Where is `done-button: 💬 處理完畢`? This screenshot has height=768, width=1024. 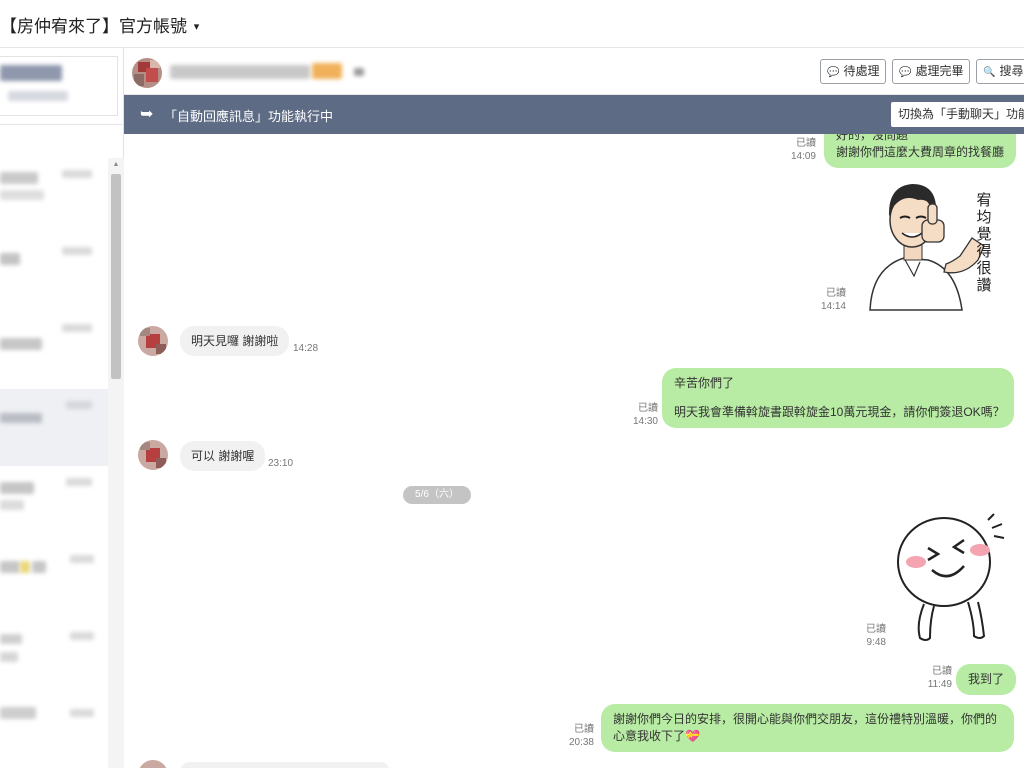 done-button: 💬 處理完畢 is located at coordinates (931, 71).